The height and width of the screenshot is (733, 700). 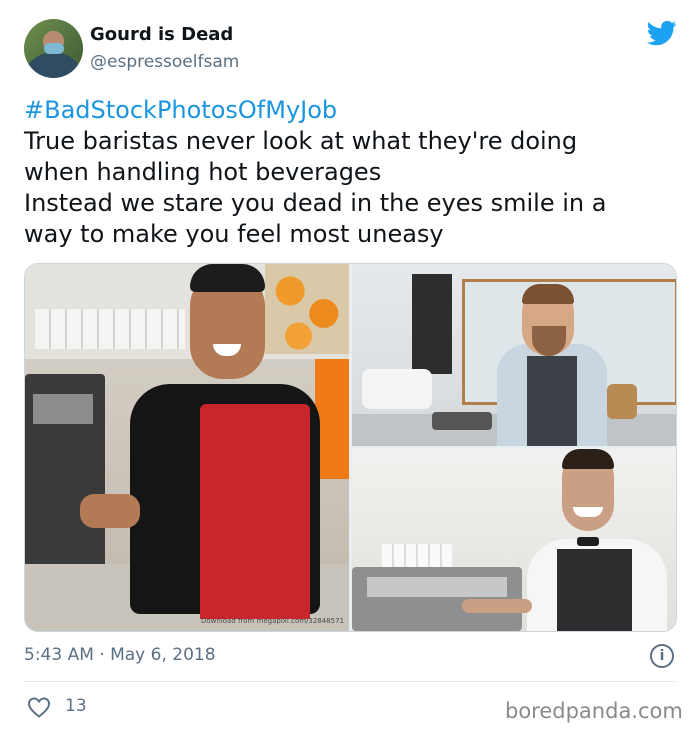 I want to click on tweet-timestamp: 5:43 AM · May 6, 2018, so click(x=120, y=655).